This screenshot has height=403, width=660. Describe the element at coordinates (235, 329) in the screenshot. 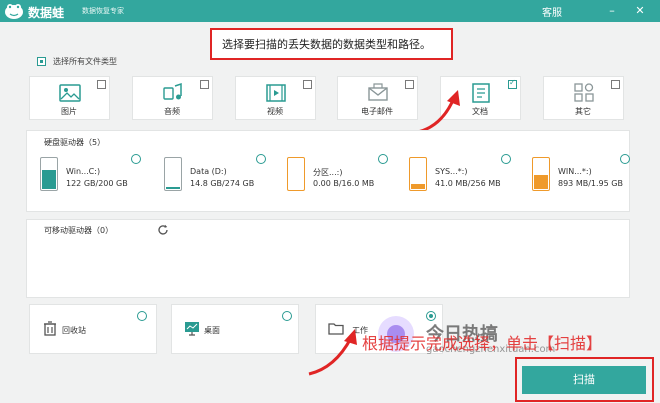

I see `location-desktop: 桌面` at that location.